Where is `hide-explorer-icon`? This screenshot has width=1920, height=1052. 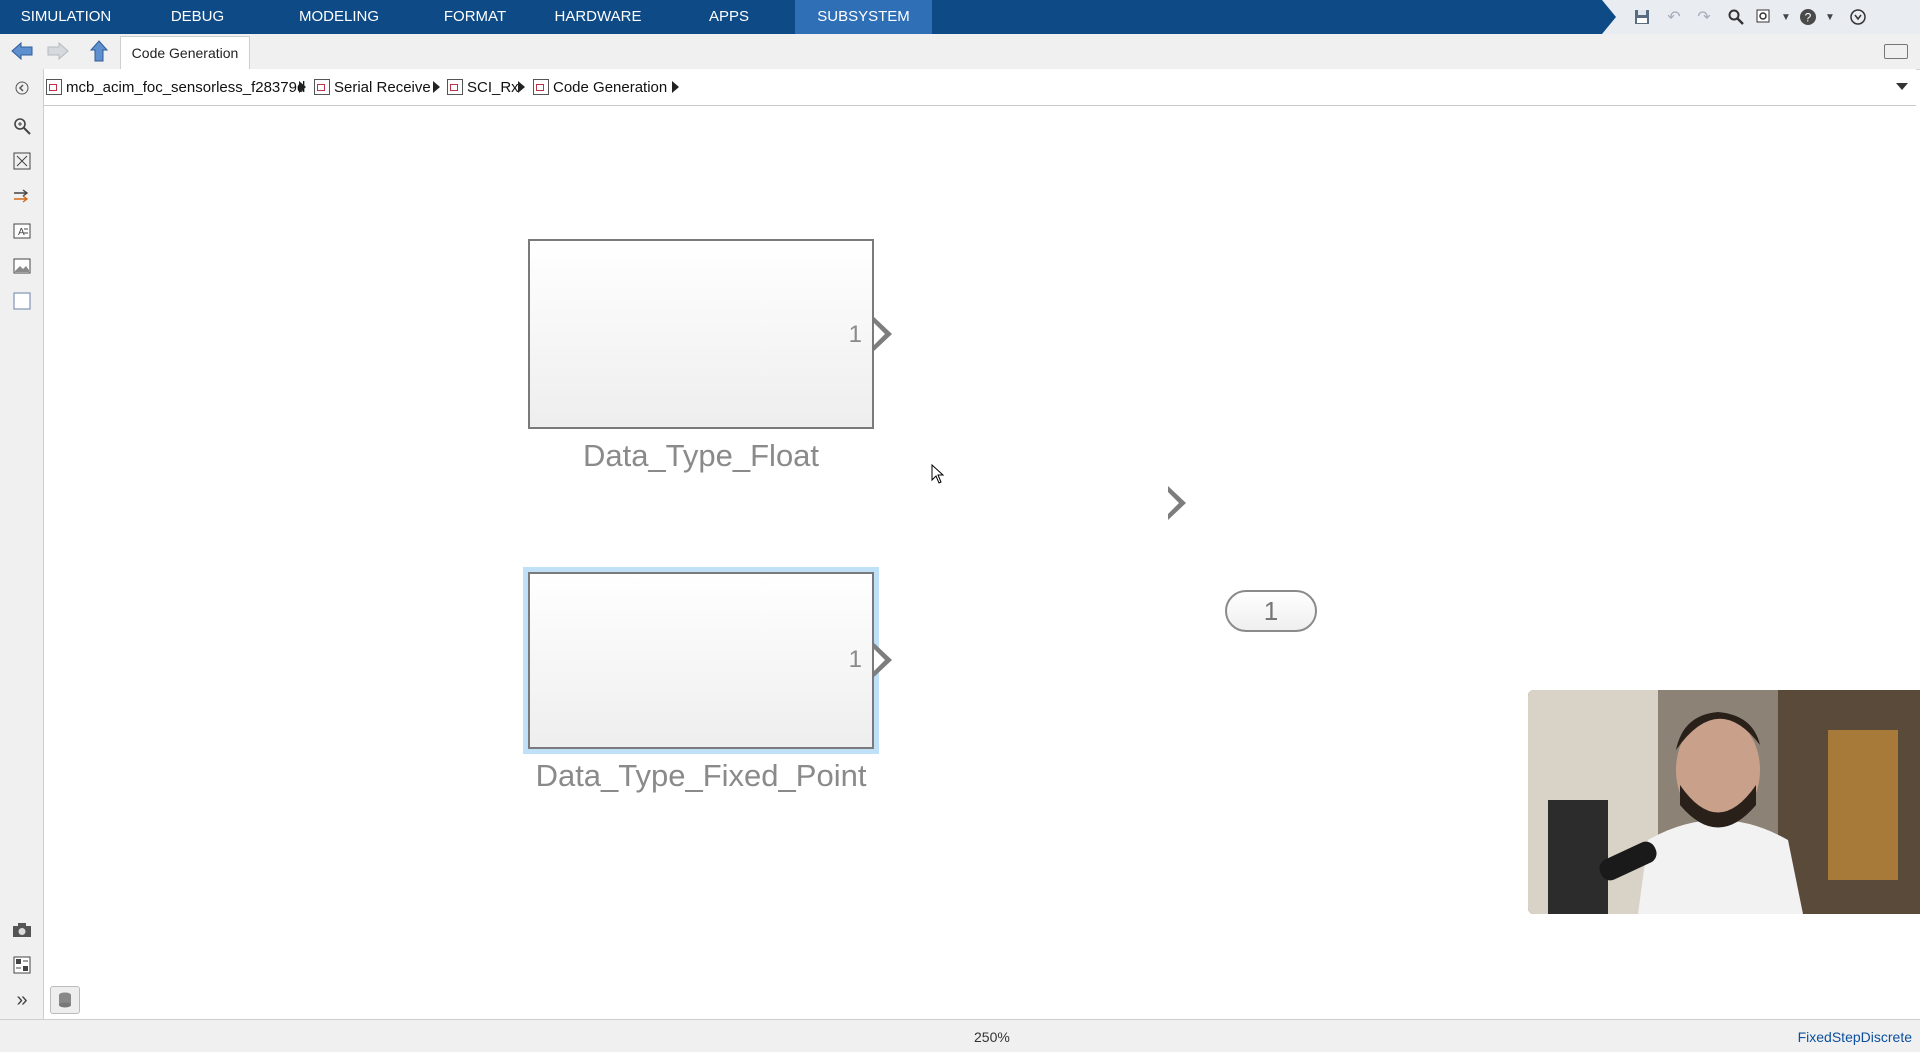 hide-explorer-icon is located at coordinates (22, 88).